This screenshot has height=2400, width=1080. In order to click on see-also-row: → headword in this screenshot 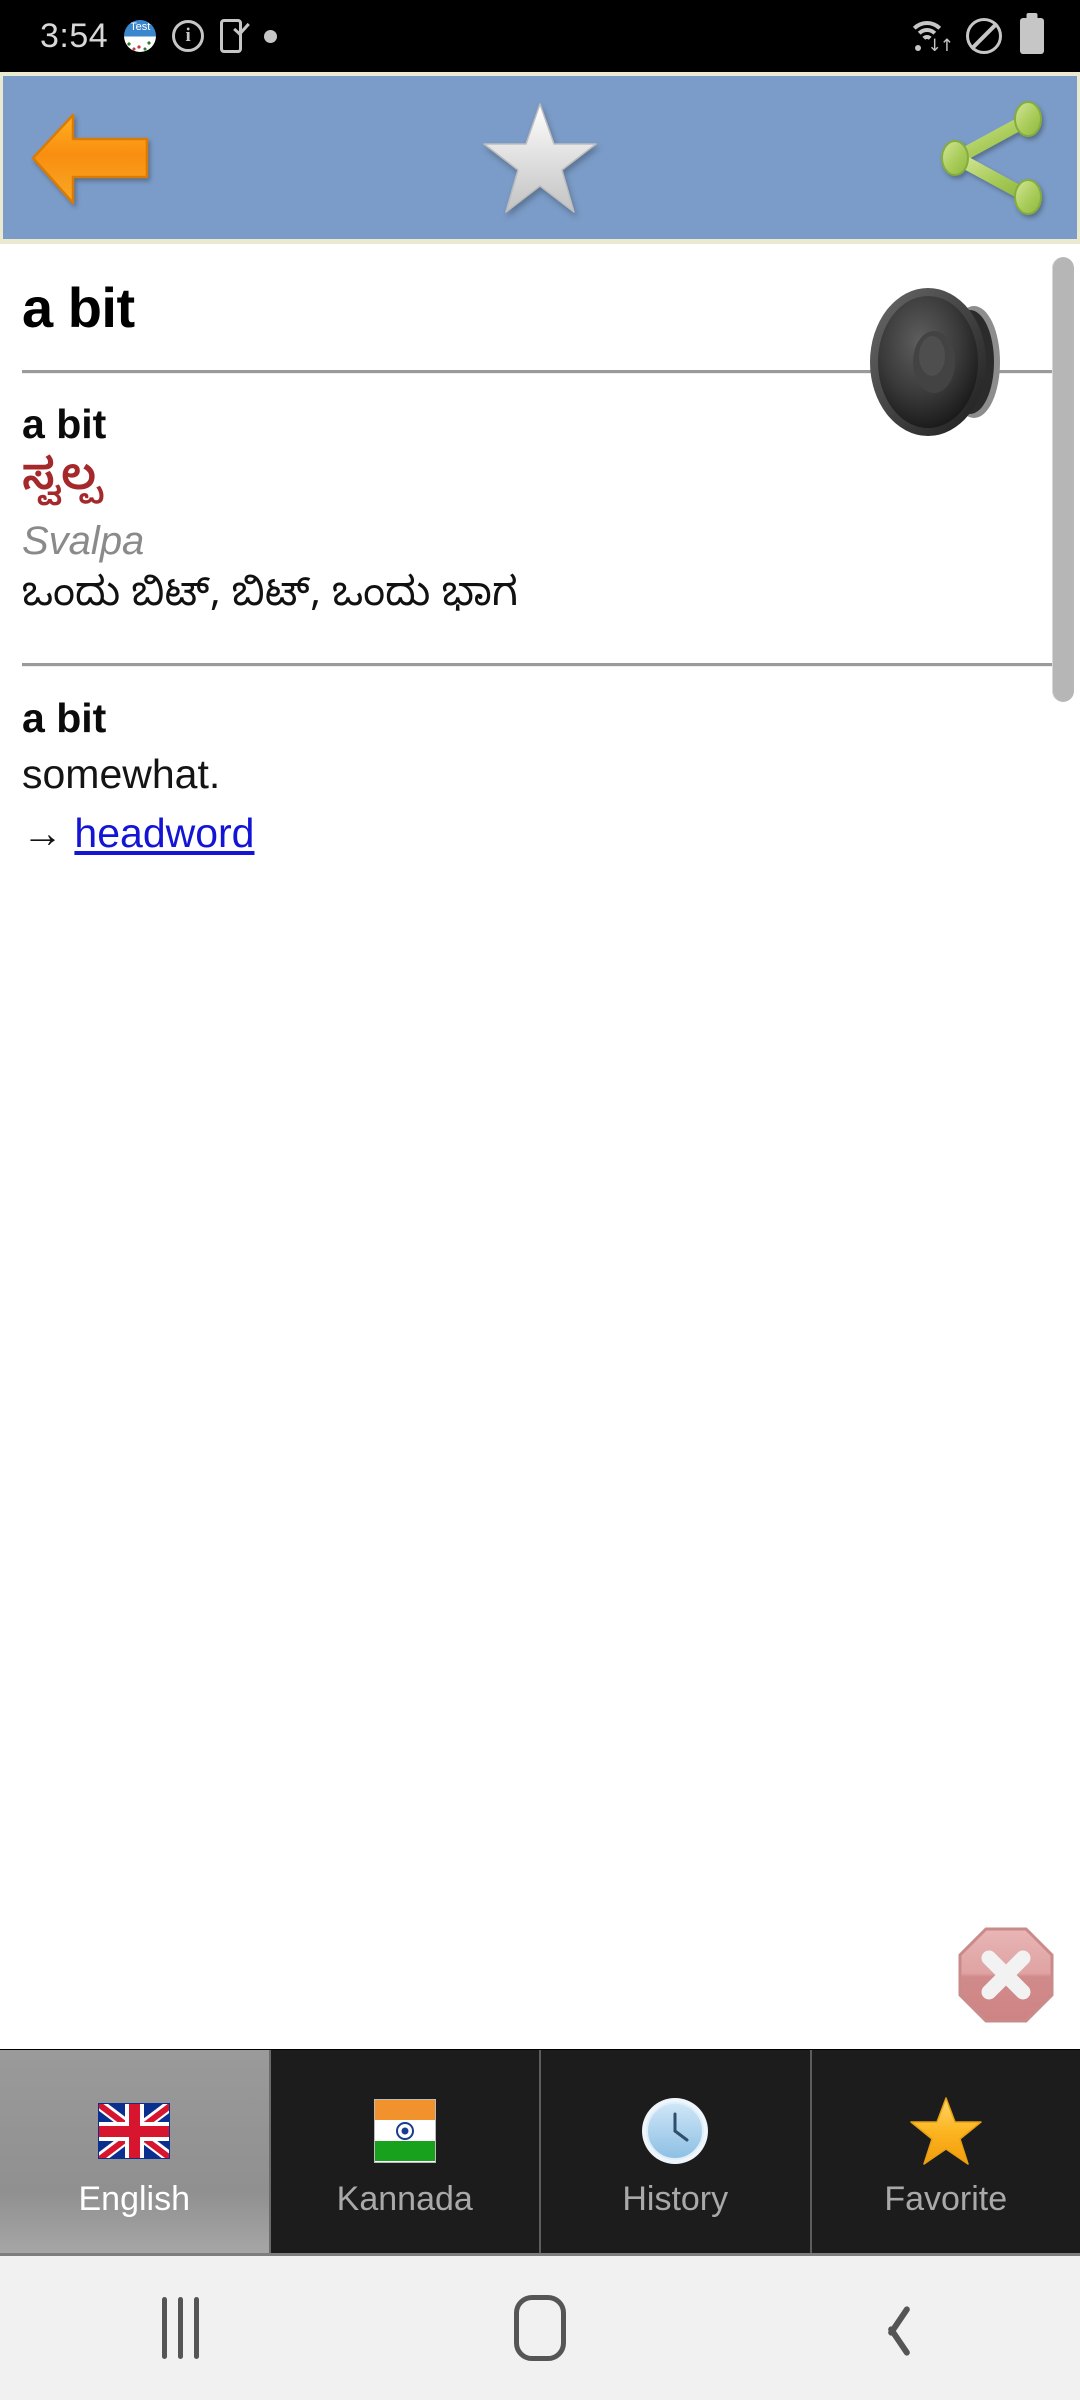, I will do `click(551, 833)`.